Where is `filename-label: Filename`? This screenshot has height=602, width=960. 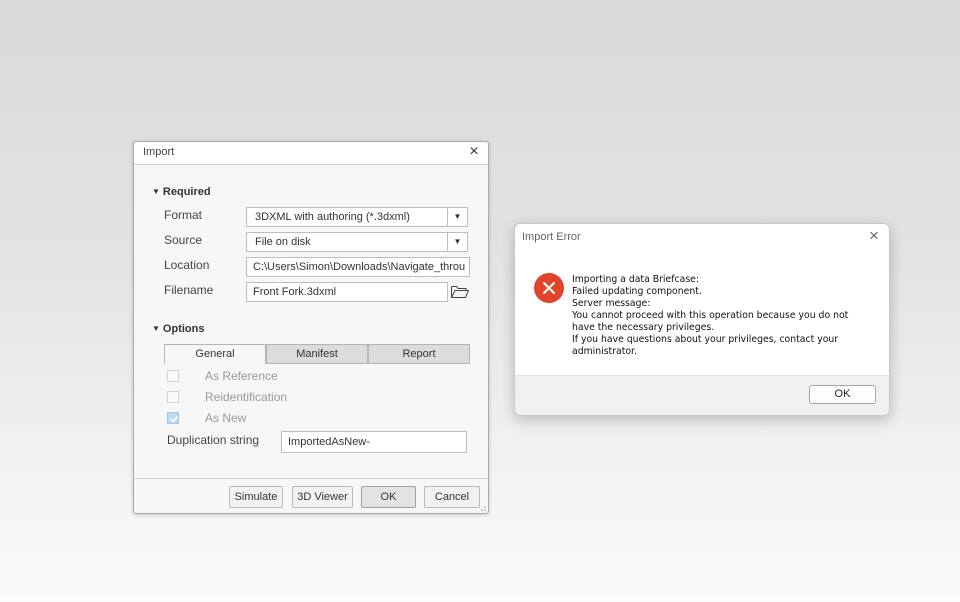 filename-label: Filename is located at coordinates (189, 290).